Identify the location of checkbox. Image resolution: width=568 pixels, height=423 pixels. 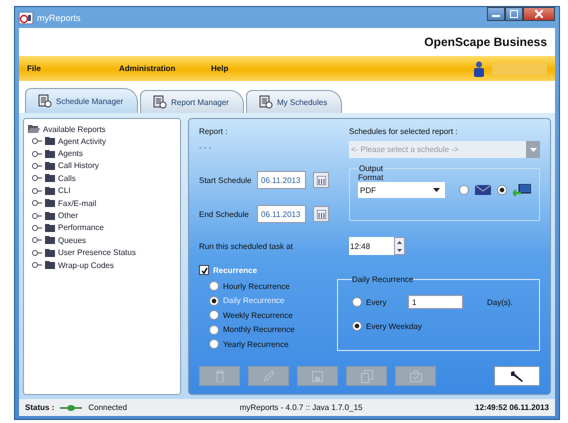
(204, 270).